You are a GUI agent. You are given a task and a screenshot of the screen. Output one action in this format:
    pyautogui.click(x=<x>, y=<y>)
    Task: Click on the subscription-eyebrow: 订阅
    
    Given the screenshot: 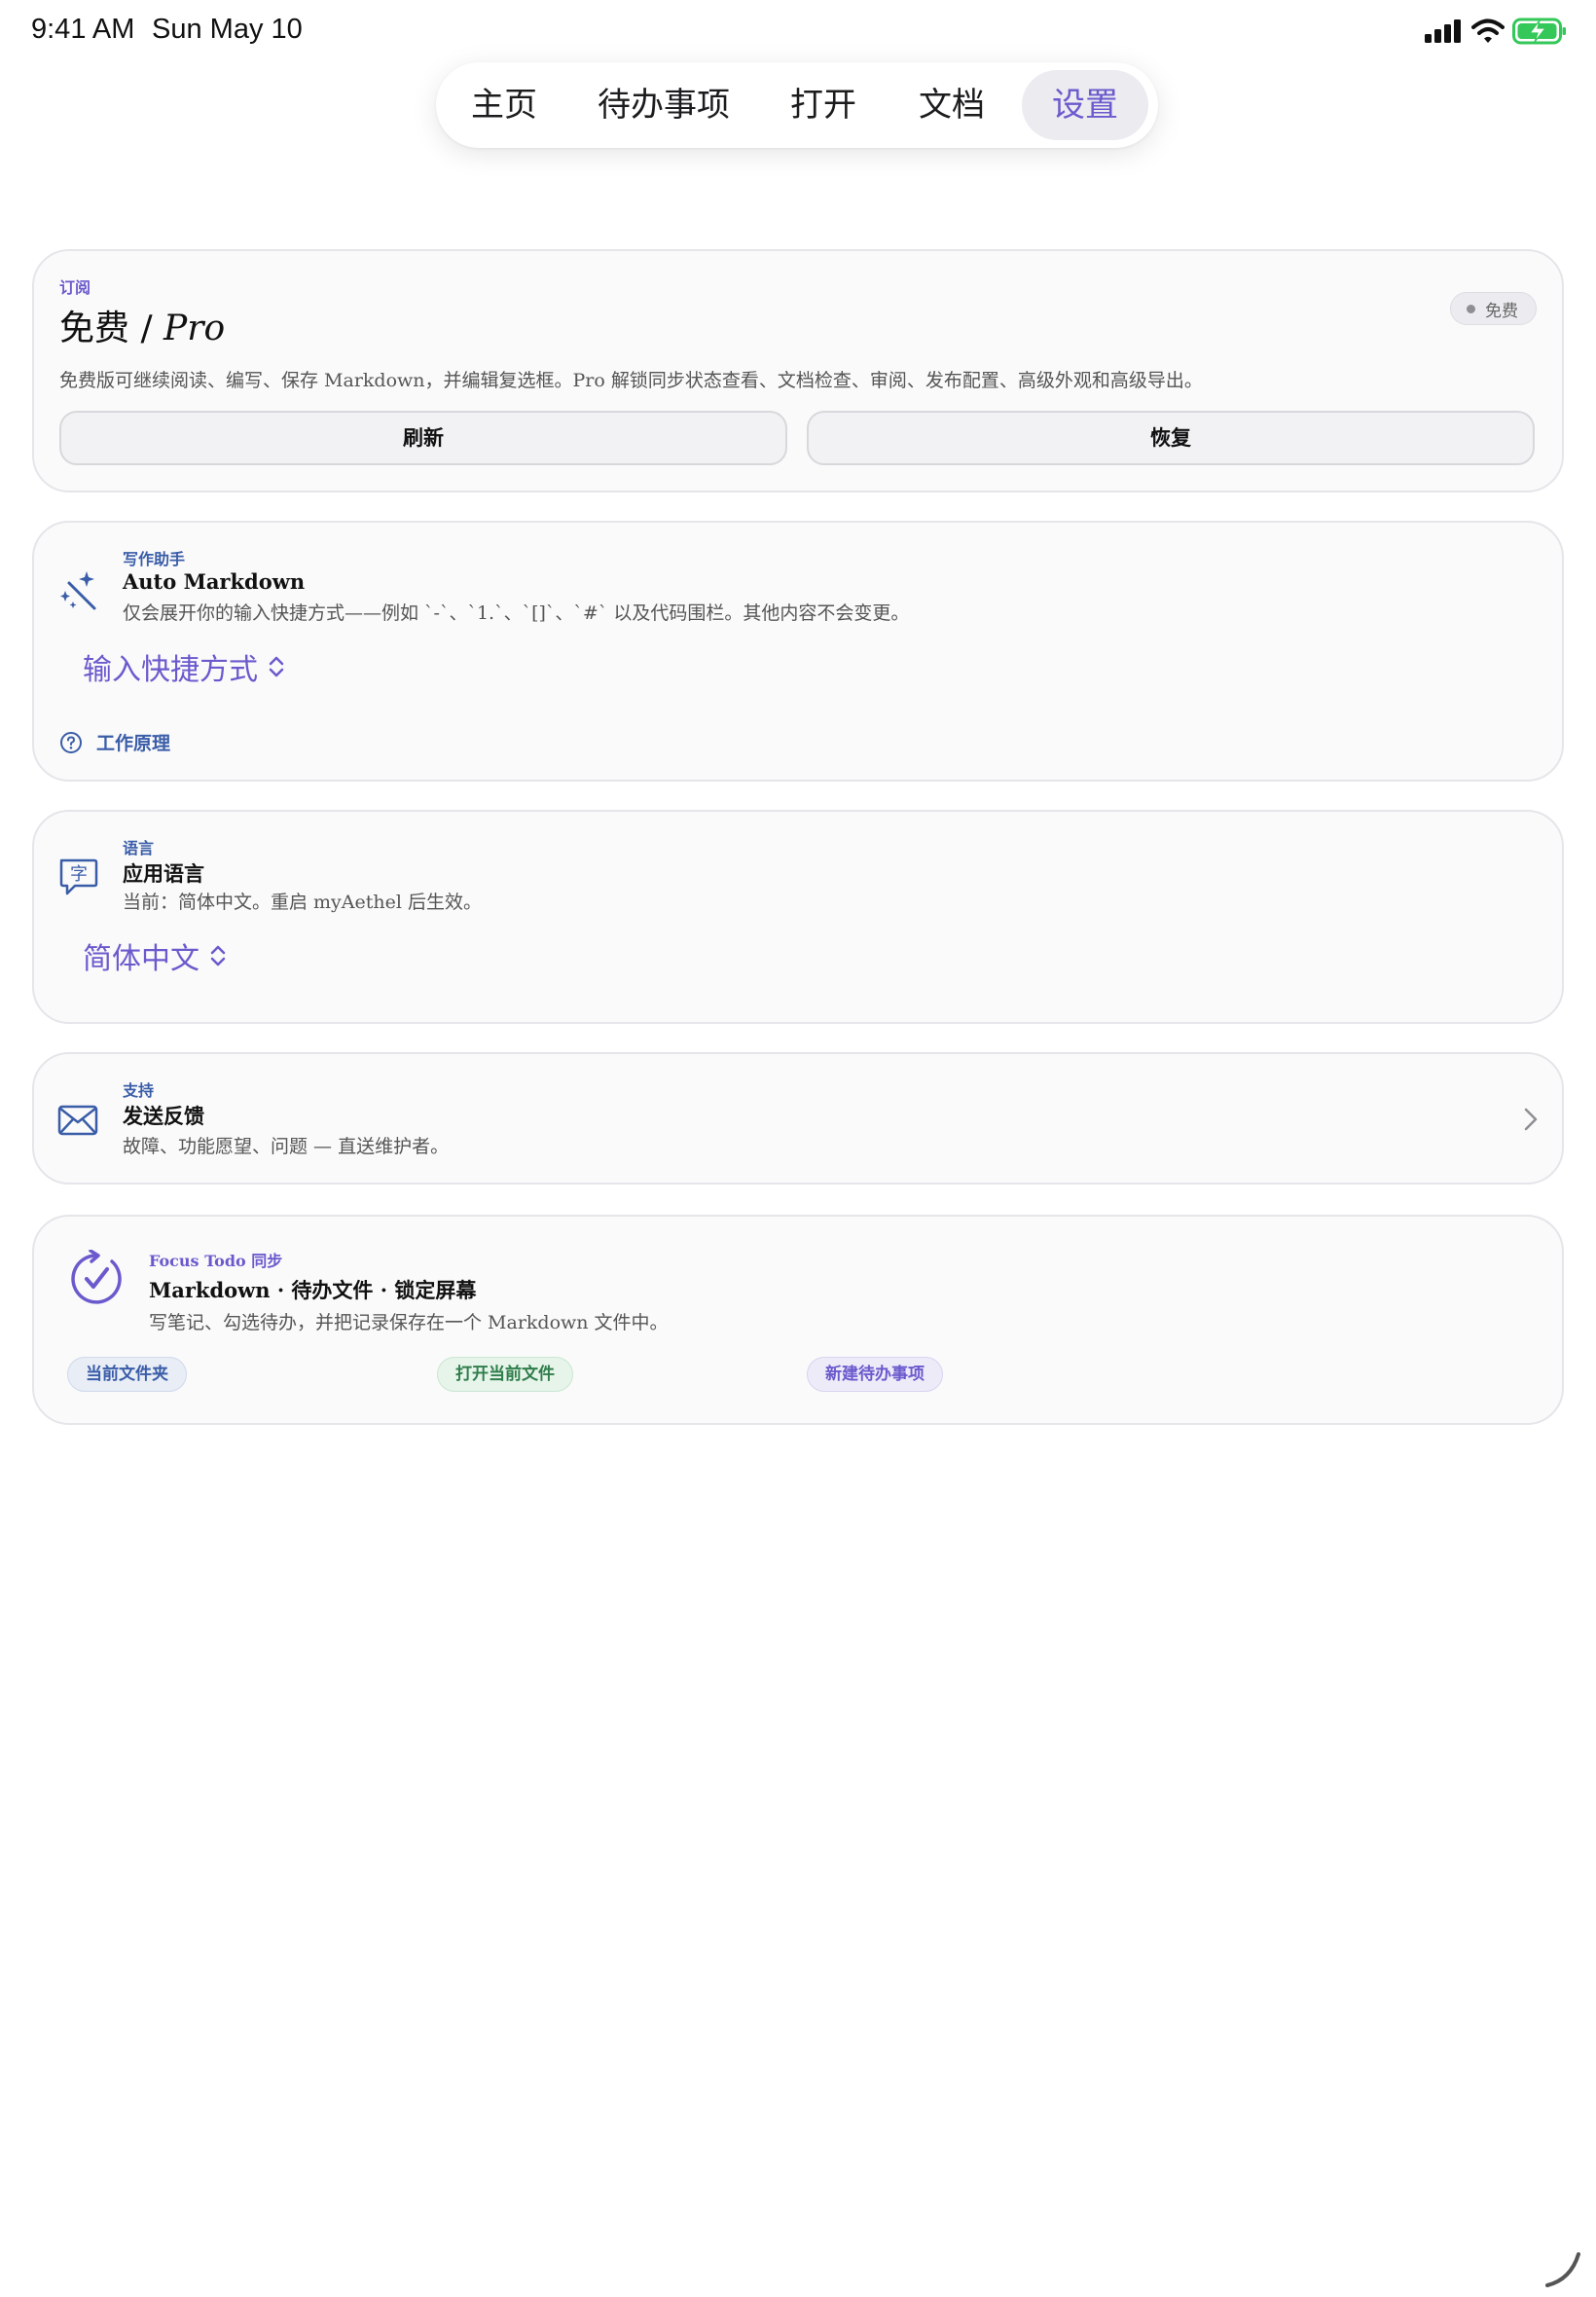 What is the action you would take?
    pyautogui.click(x=75, y=287)
    